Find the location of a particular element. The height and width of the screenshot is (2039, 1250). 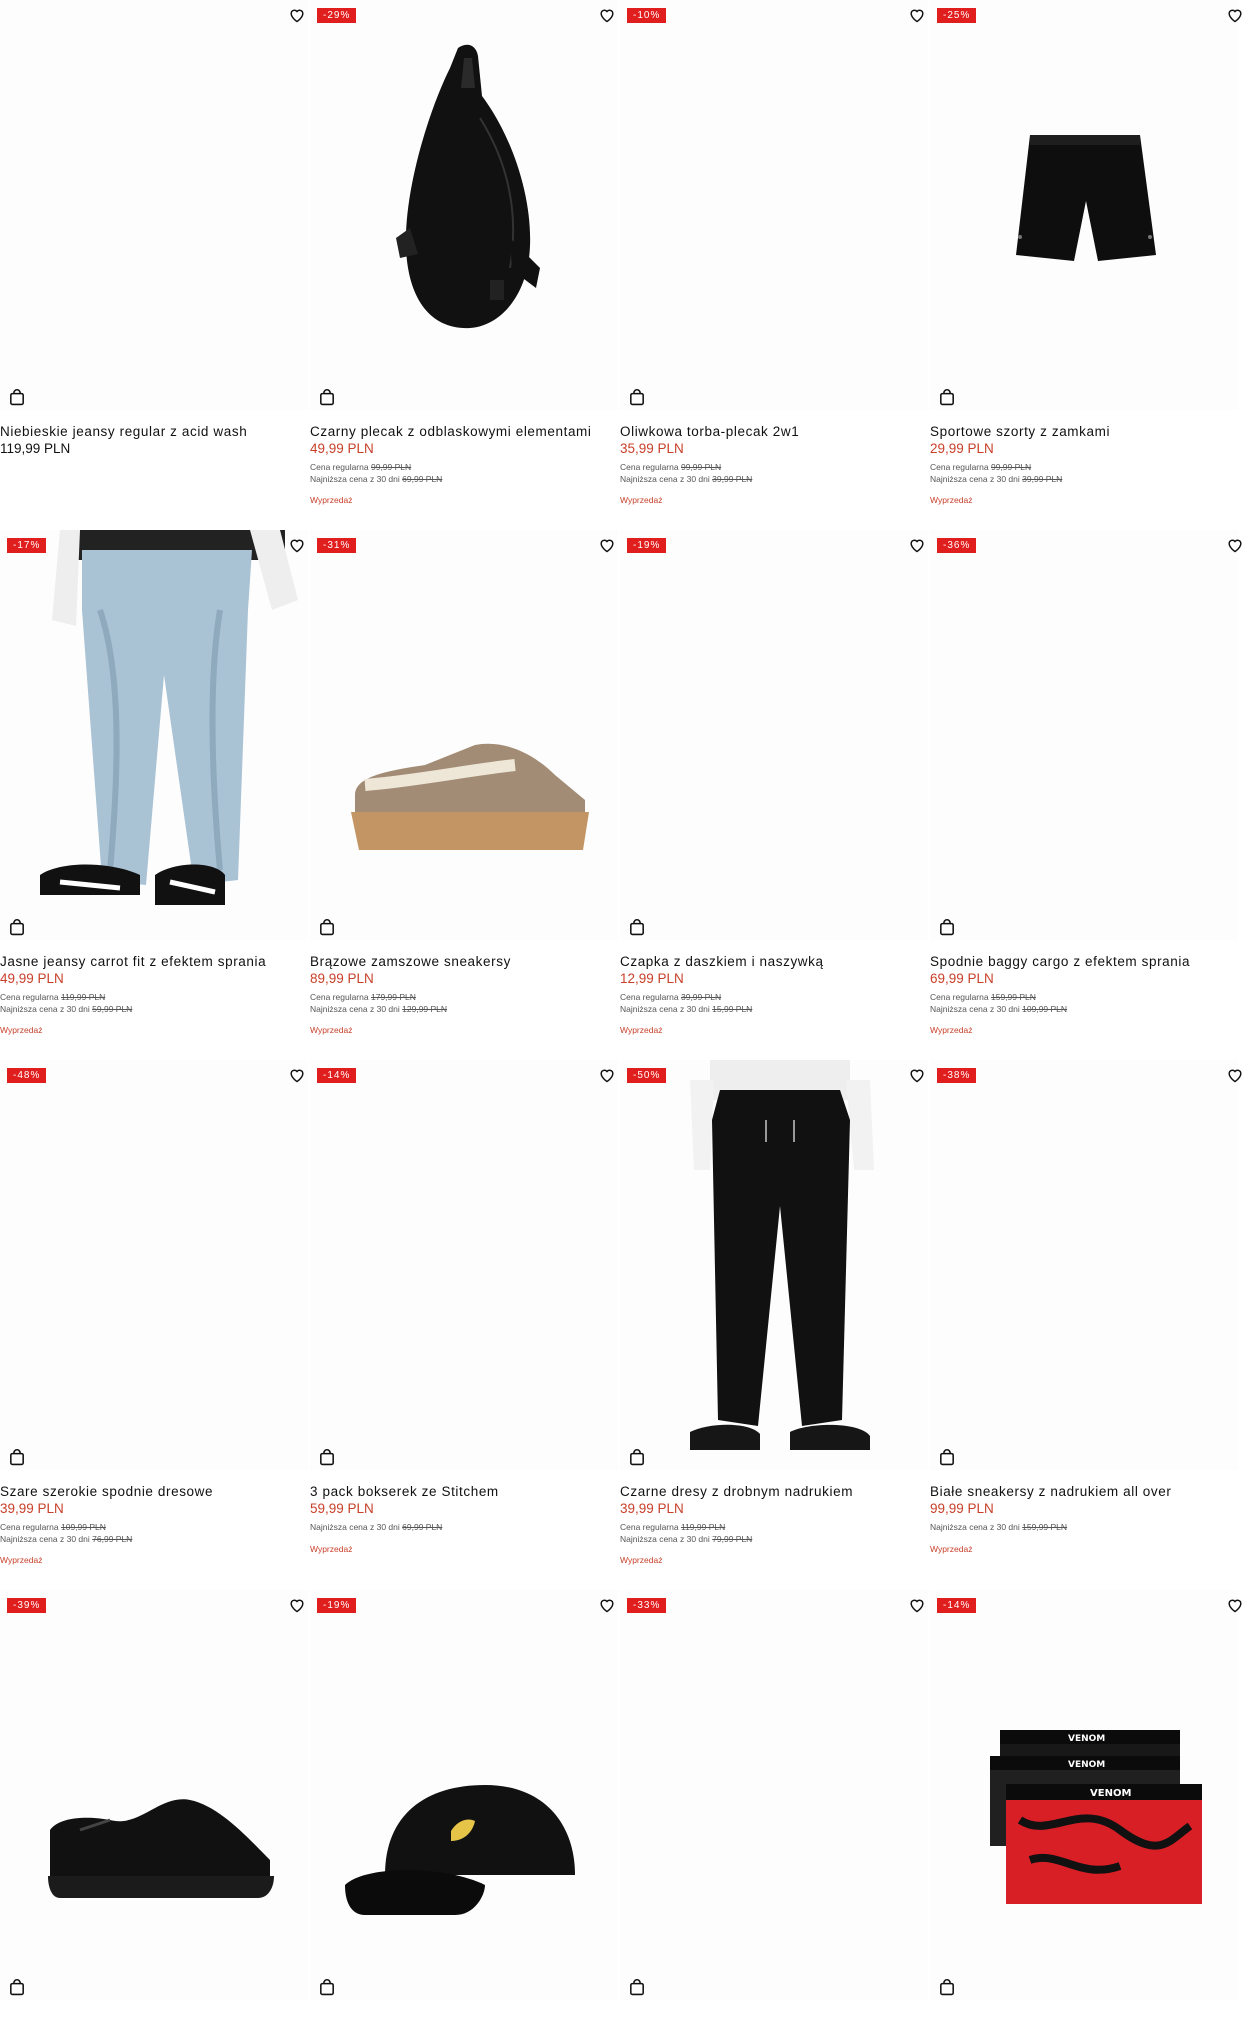

discount-badge: -48% is located at coordinates (27, 1075).